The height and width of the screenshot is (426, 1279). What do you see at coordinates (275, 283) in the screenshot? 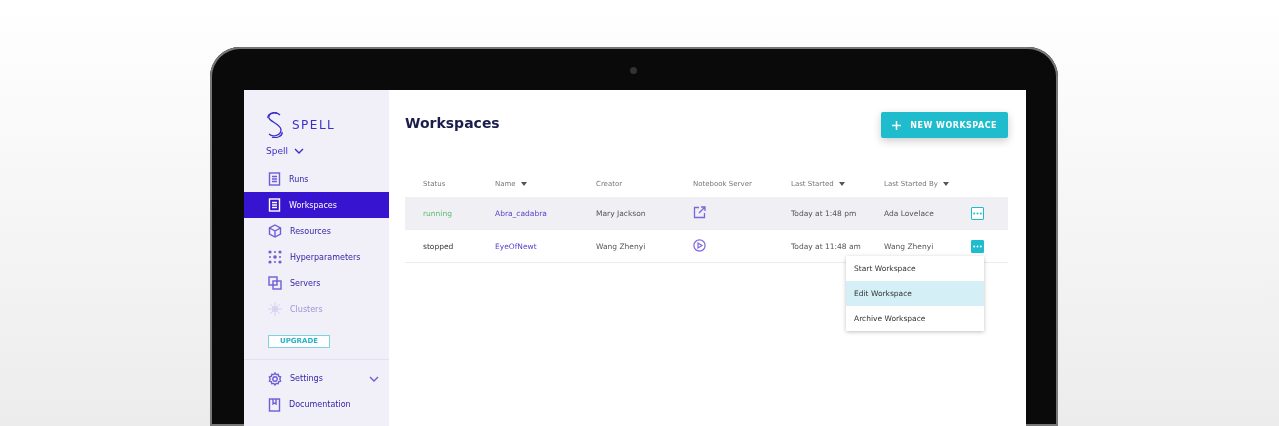
I see `copy-icon` at bounding box center [275, 283].